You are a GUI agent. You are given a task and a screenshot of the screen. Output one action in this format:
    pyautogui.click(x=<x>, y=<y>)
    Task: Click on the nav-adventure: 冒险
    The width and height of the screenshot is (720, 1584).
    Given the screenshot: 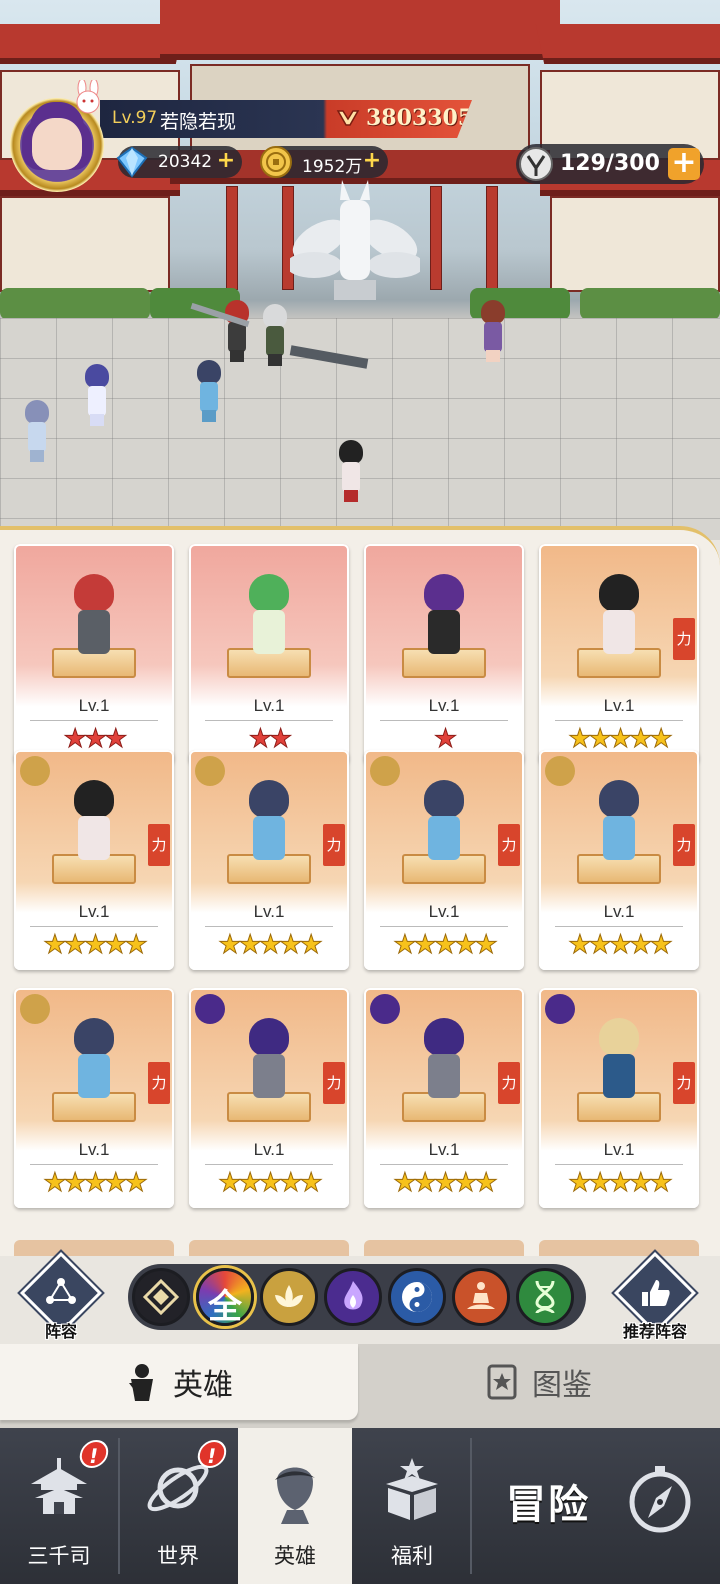 What is the action you would take?
    pyautogui.click(x=595, y=1506)
    